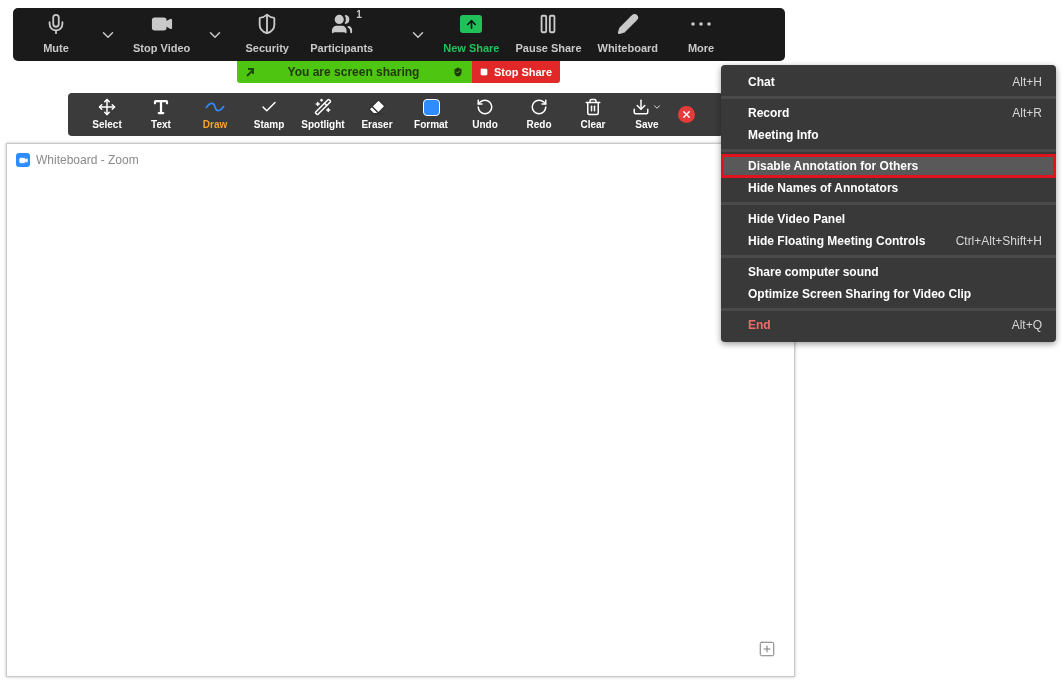 The image size is (1062, 682). What do you see at coordinates (888, 219) in the screenshot?
I see `menu-item: Hide Video Panel` at bounding box center [888, 219].